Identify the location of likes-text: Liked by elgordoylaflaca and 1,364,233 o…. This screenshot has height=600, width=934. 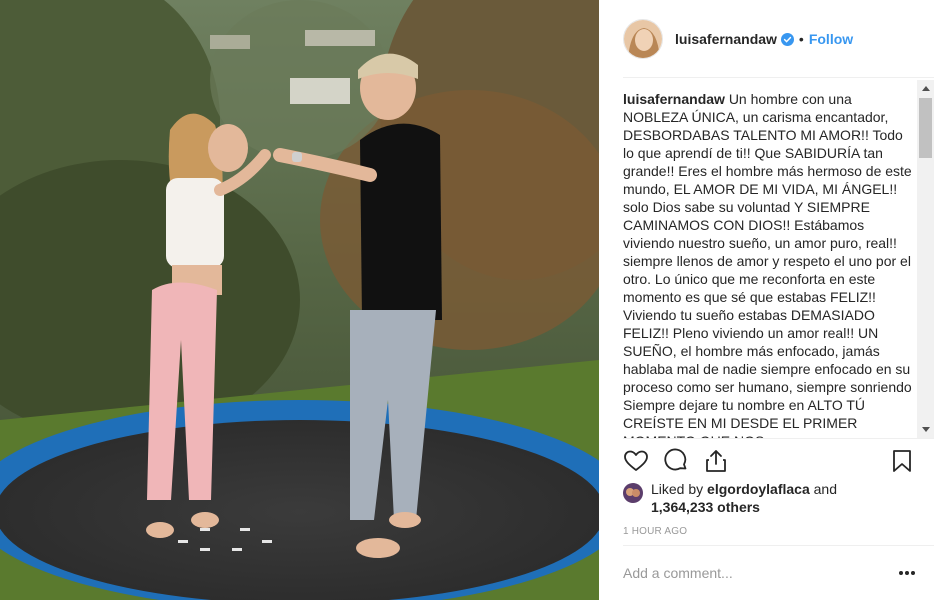
(782, 498).